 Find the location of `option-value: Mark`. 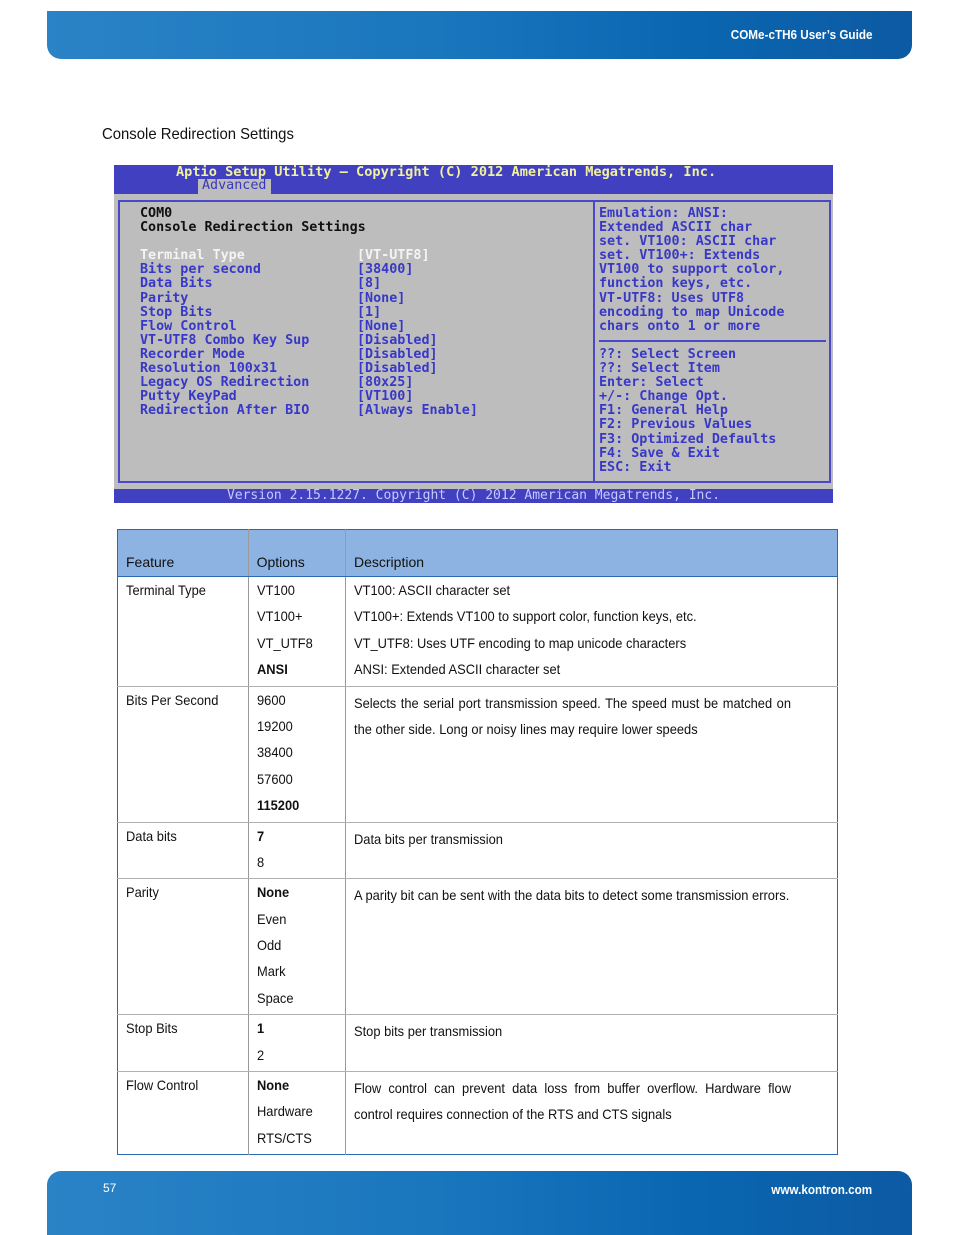

option-value: Mark is located at coordinates (271, 971).